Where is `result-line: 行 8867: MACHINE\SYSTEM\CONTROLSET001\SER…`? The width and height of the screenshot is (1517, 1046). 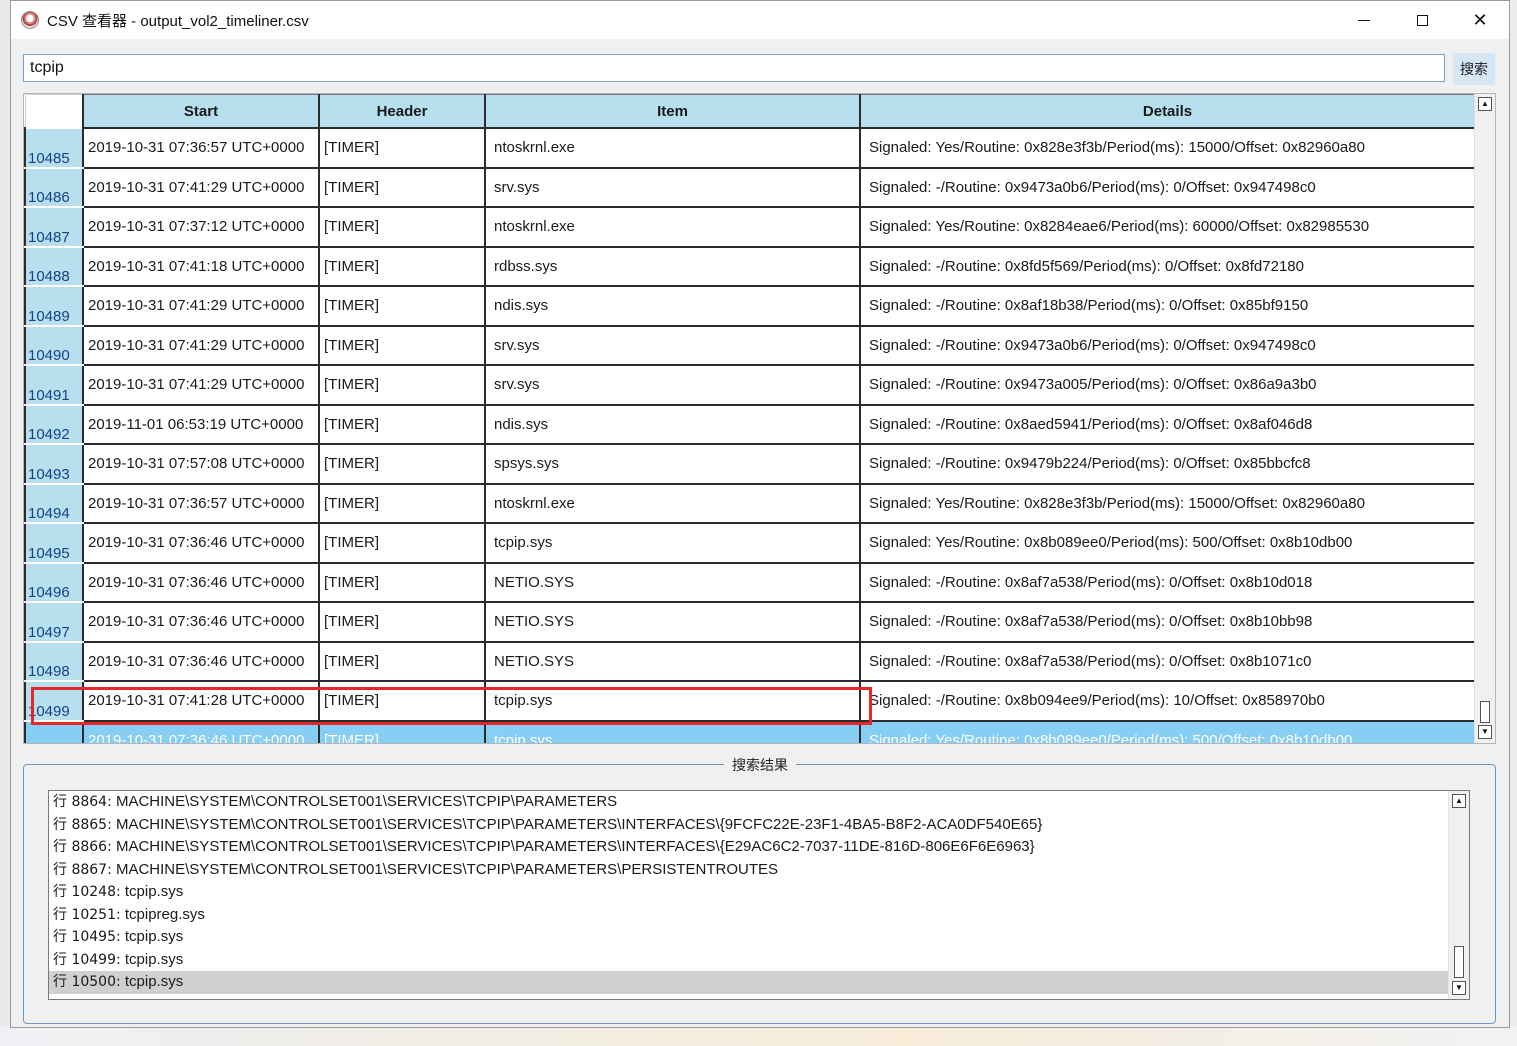
result-line: 行 8867: MACHINE\SYSTEM\CONTROLSET001\SER… is located at coordinates (759, 870).